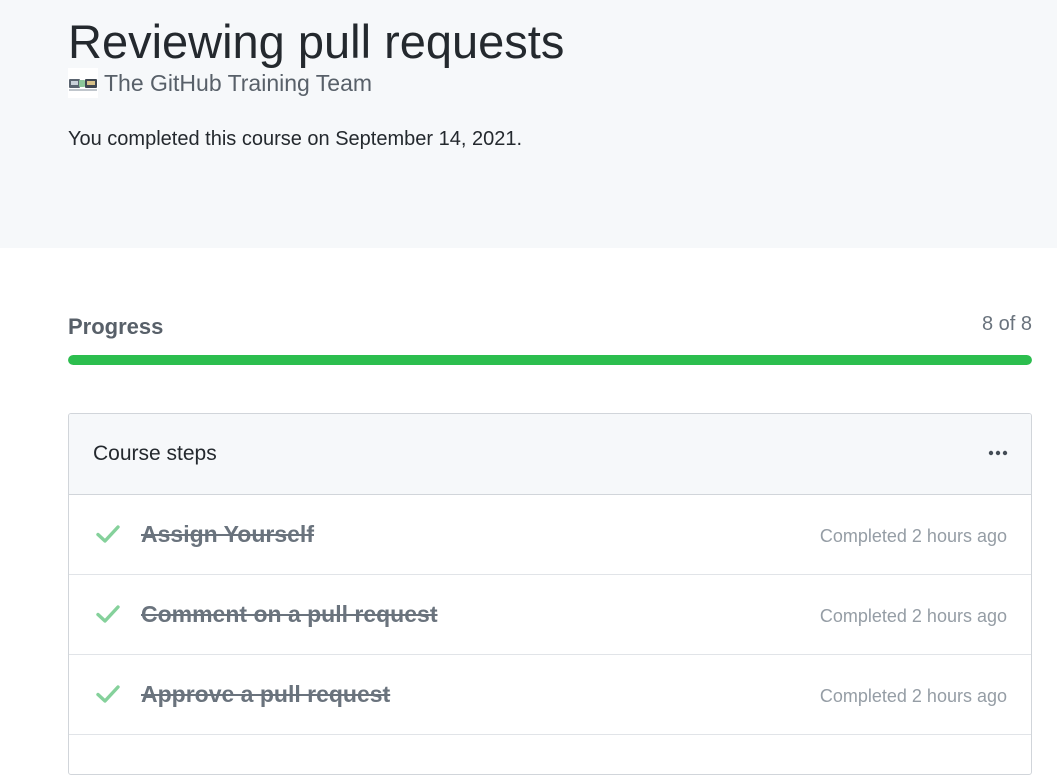 The height and width of the screenshot is (775, 1057). Describe the element at coordinates (998, 453) in the screenshot. I see `kebab-horizontal-icon` at that location.